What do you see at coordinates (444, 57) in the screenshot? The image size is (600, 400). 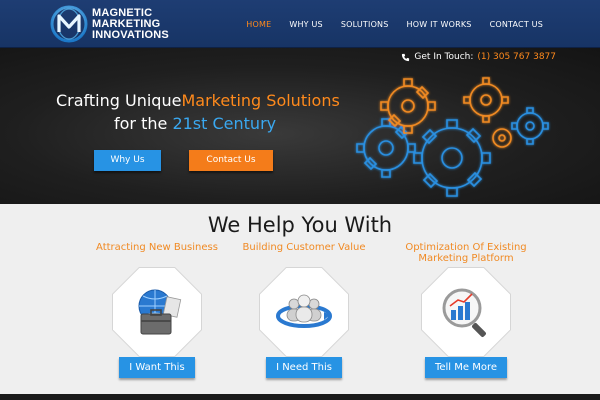 I see `contact-label: Get In Touch:` at bounding box center [444, 57].